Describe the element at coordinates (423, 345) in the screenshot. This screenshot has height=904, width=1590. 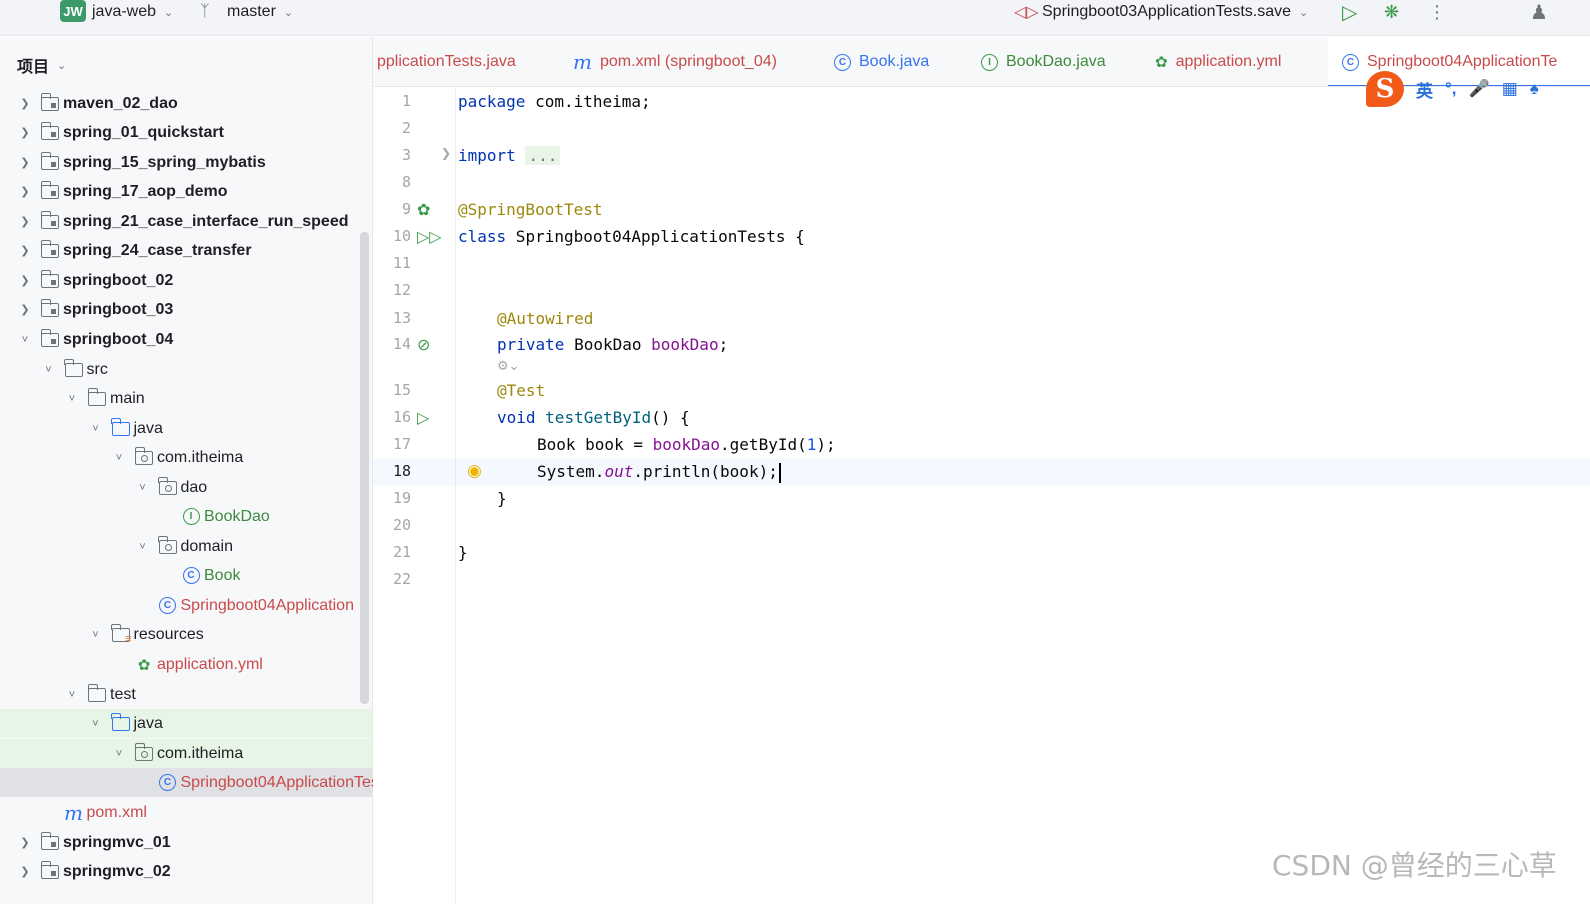
I see `autowired-bean-icon: ⊘` at that location.